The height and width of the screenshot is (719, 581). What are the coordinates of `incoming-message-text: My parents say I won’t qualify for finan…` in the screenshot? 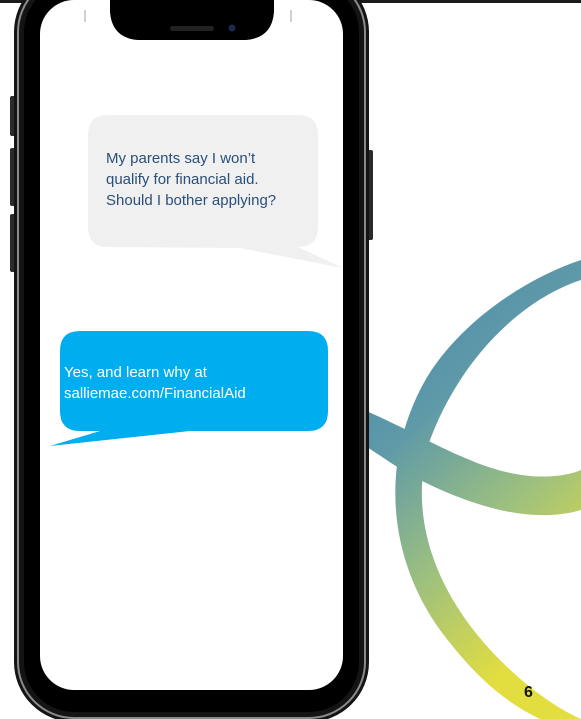 It's located at (191, 179).